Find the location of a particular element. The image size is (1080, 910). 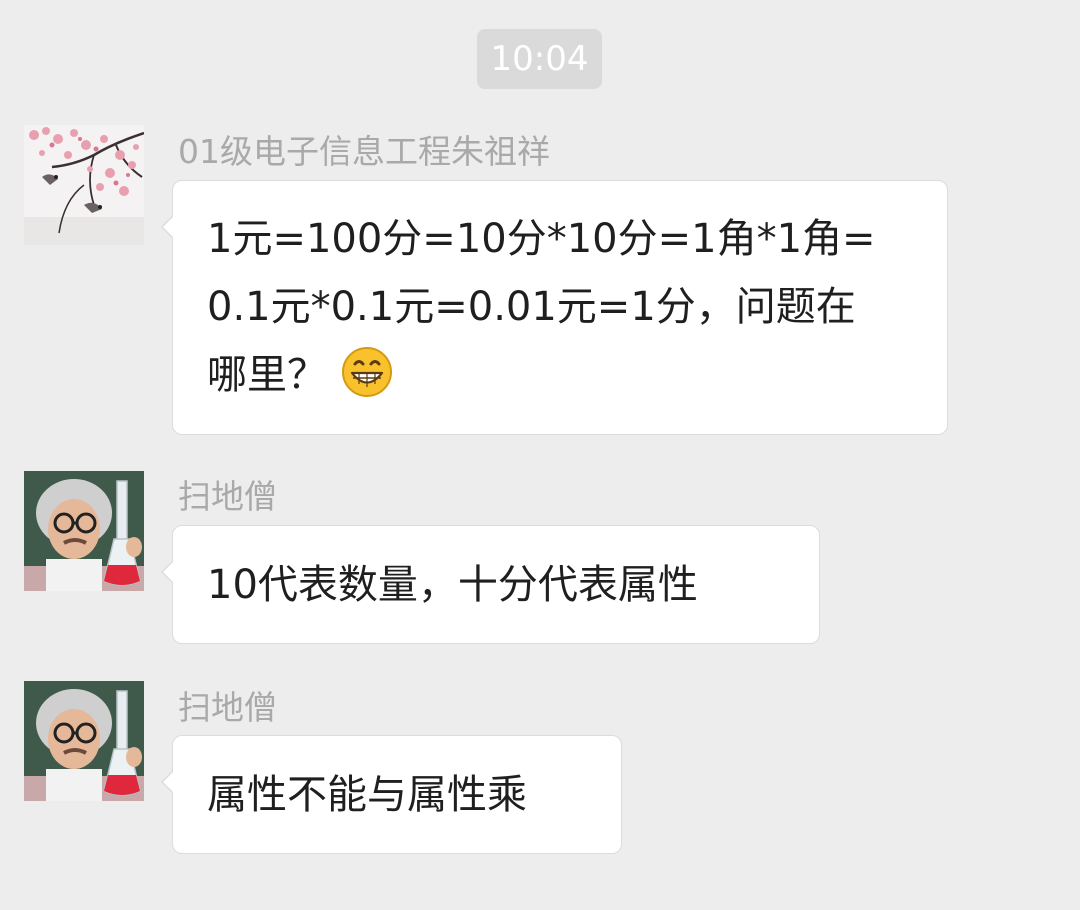

message-text: 10代表数量，十分代表属性 is located at coordinates (452, 585).